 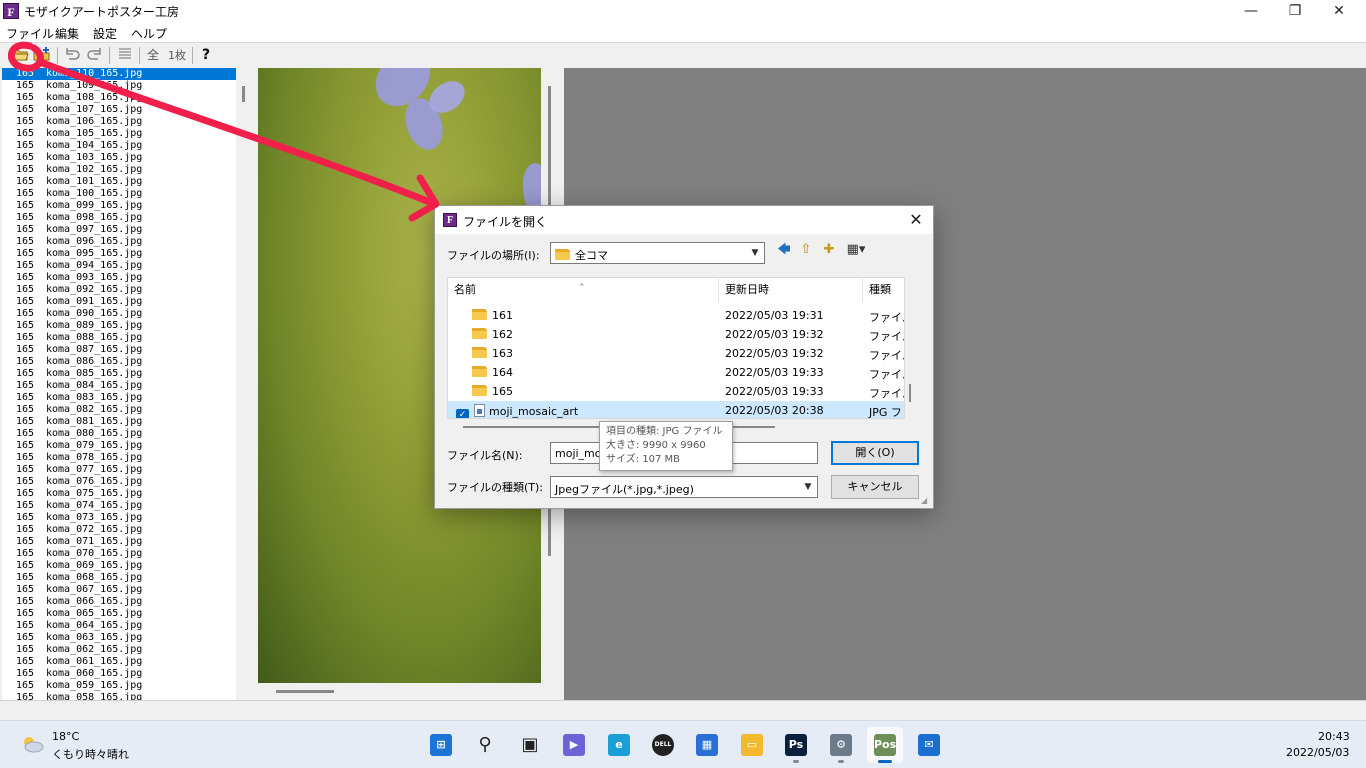 I want to click on file-list-scrollbar, so click(x=244, y=384).